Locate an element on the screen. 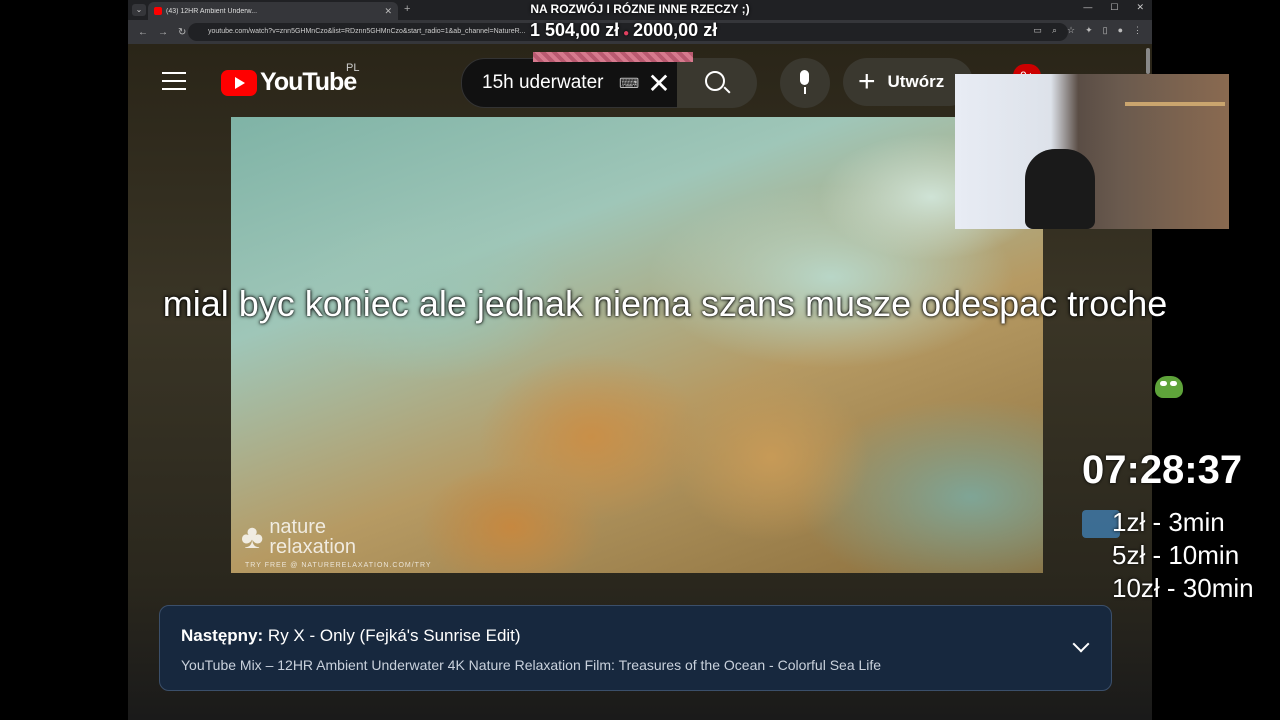  extensions: ▭ ⌕ ☆ ✦ ▯ ● ⋮ is located at coordinates (1087, 30).